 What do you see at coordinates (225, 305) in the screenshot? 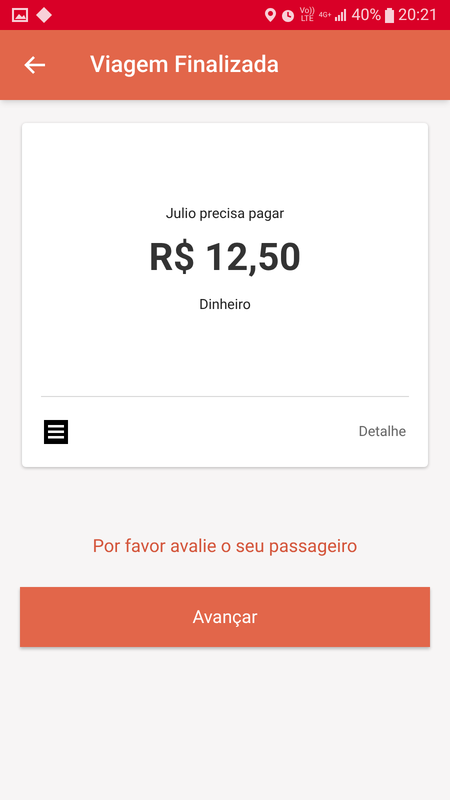
I see `payment-method: Dinheiro` at bounding box center [225, 305].